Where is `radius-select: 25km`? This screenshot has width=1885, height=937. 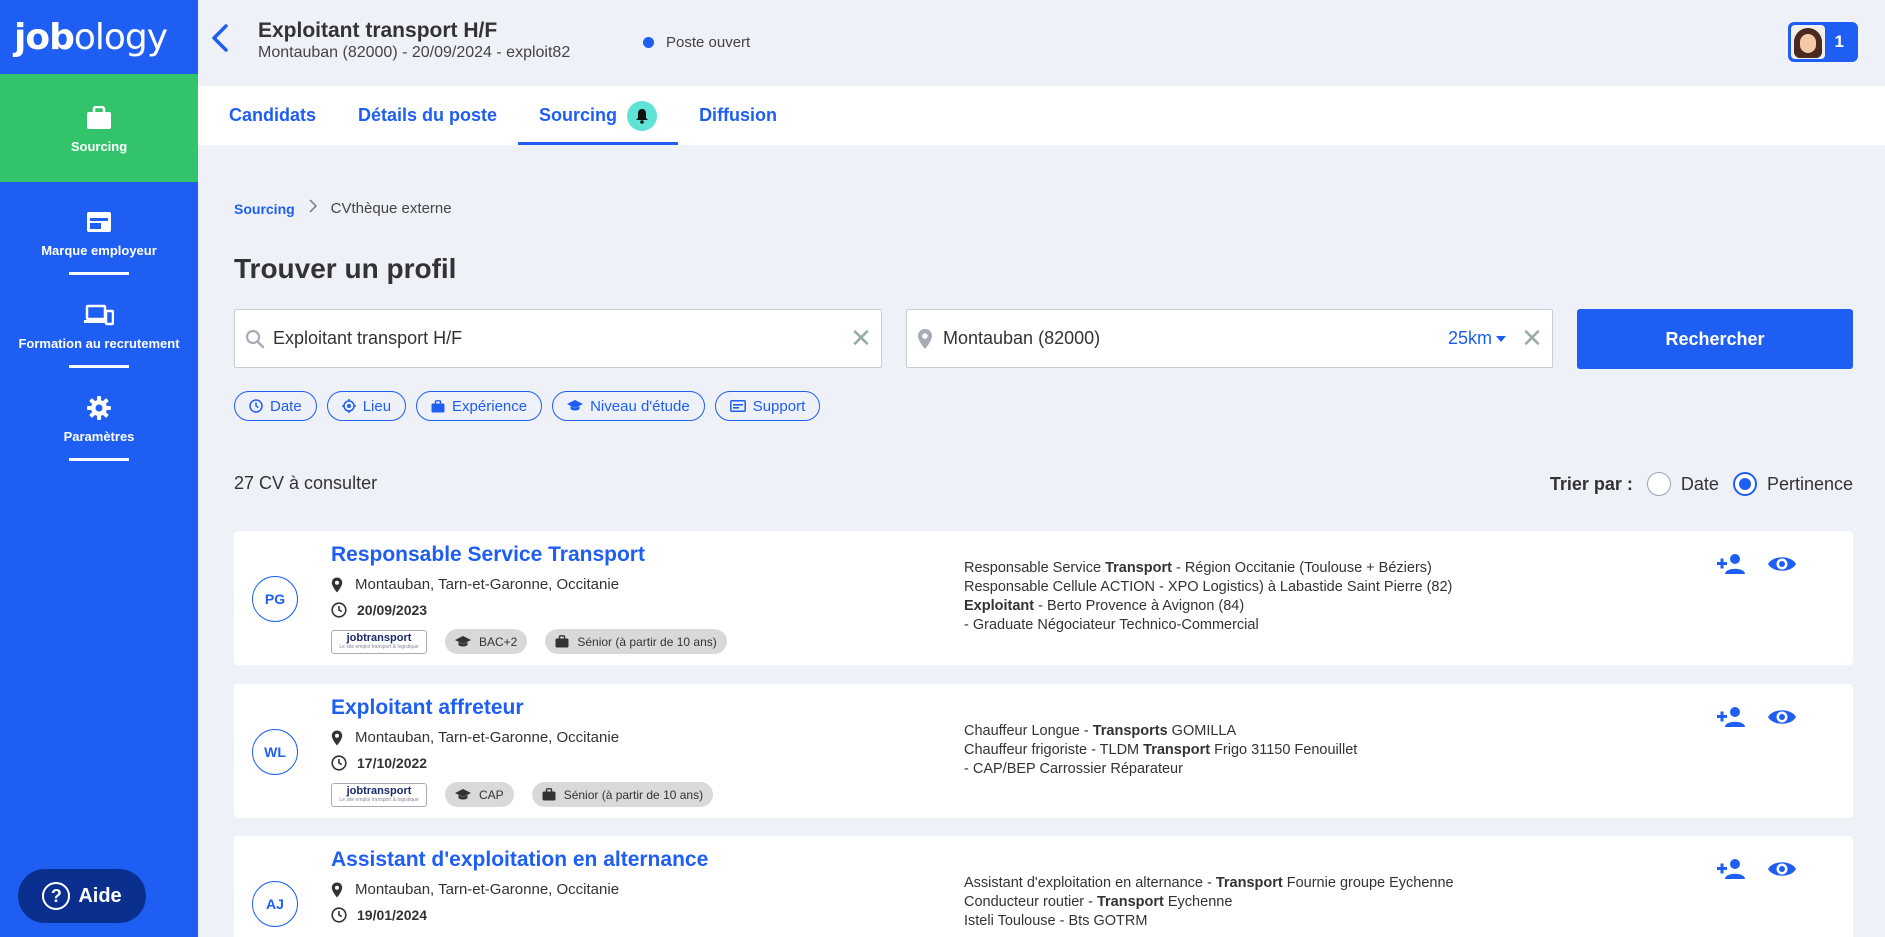 radius-select: 25km is located at coordinates (1477, 338).